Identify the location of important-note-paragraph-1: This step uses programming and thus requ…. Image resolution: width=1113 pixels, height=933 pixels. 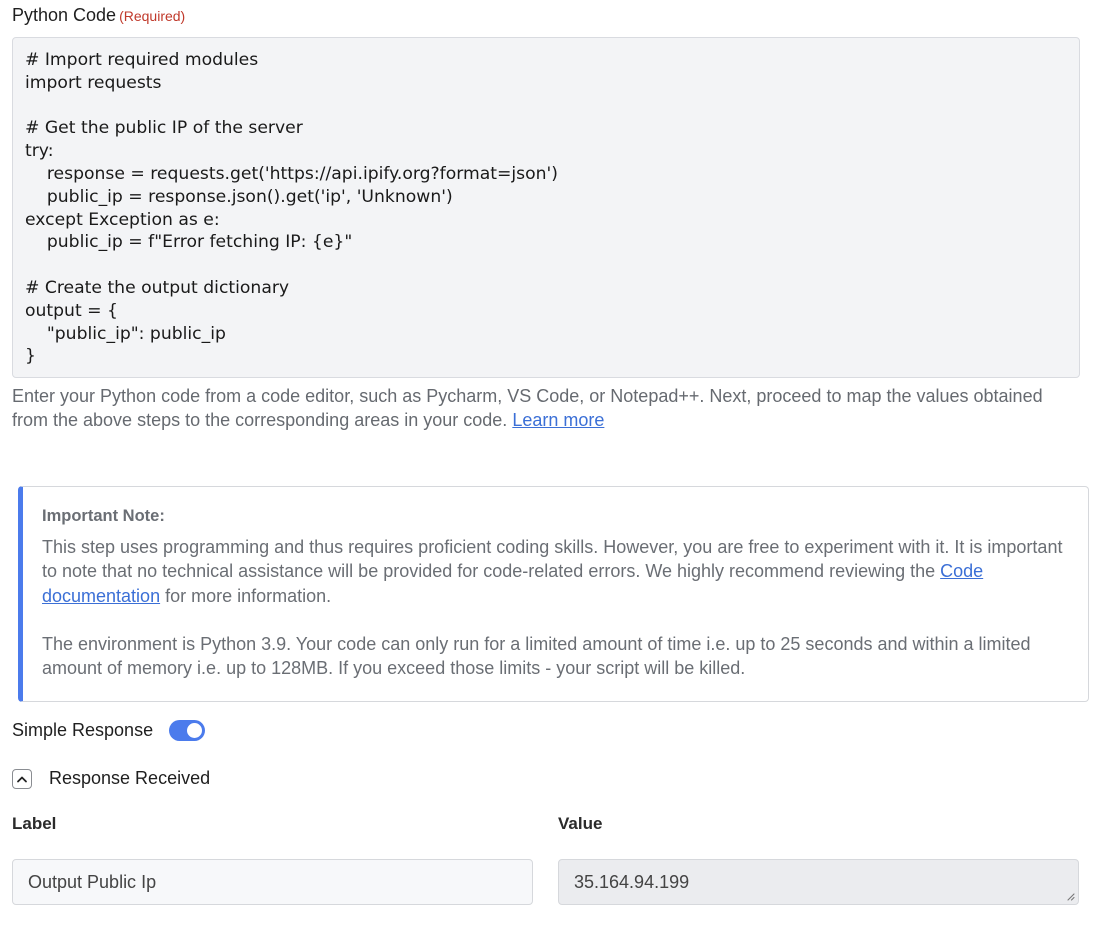
(556, 571).